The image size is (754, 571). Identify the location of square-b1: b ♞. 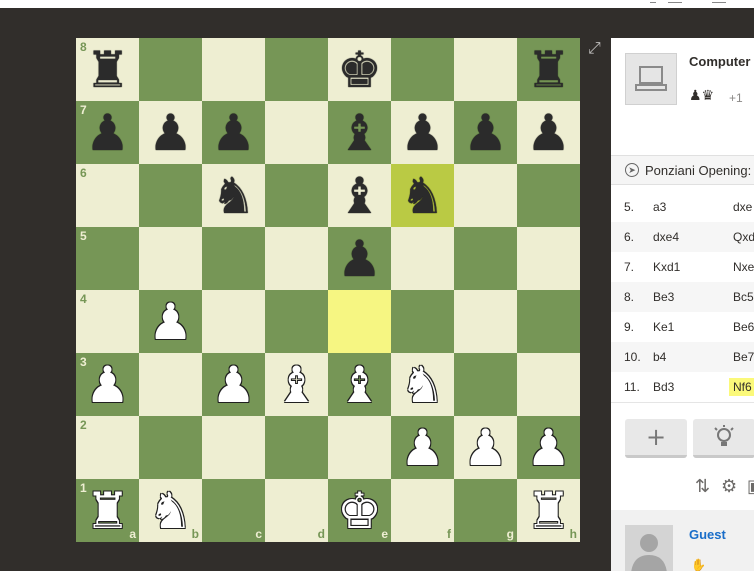
(170, 510).